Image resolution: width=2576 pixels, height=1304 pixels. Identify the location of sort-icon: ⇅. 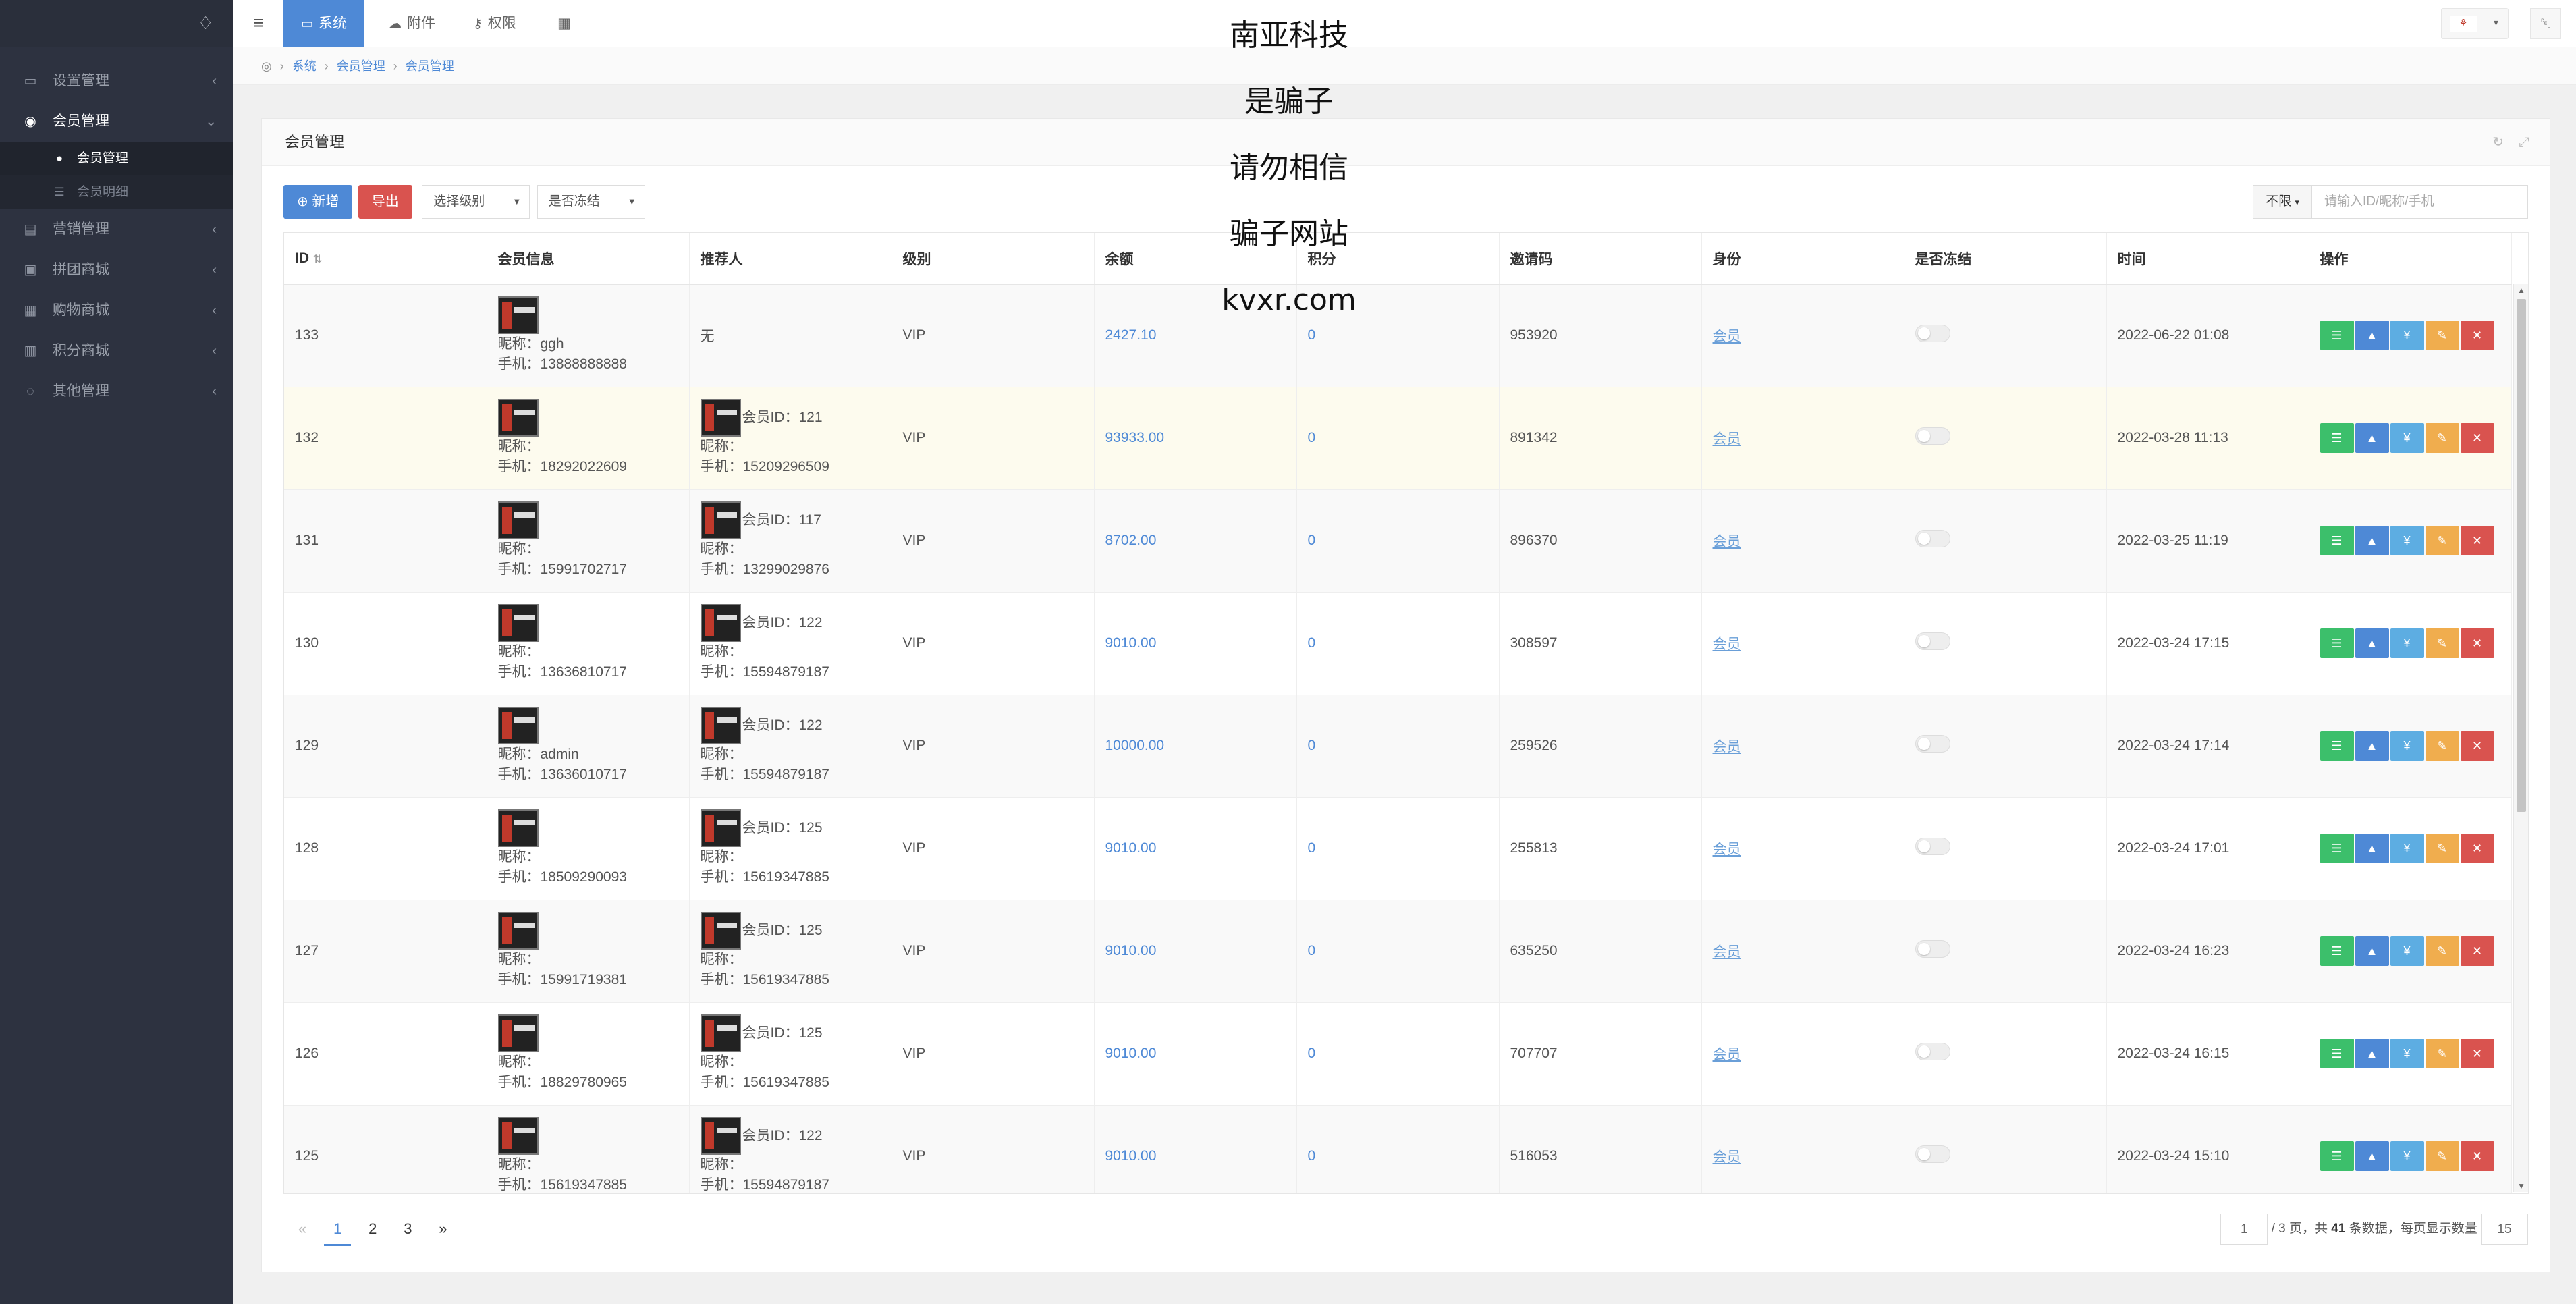
(317, 260).